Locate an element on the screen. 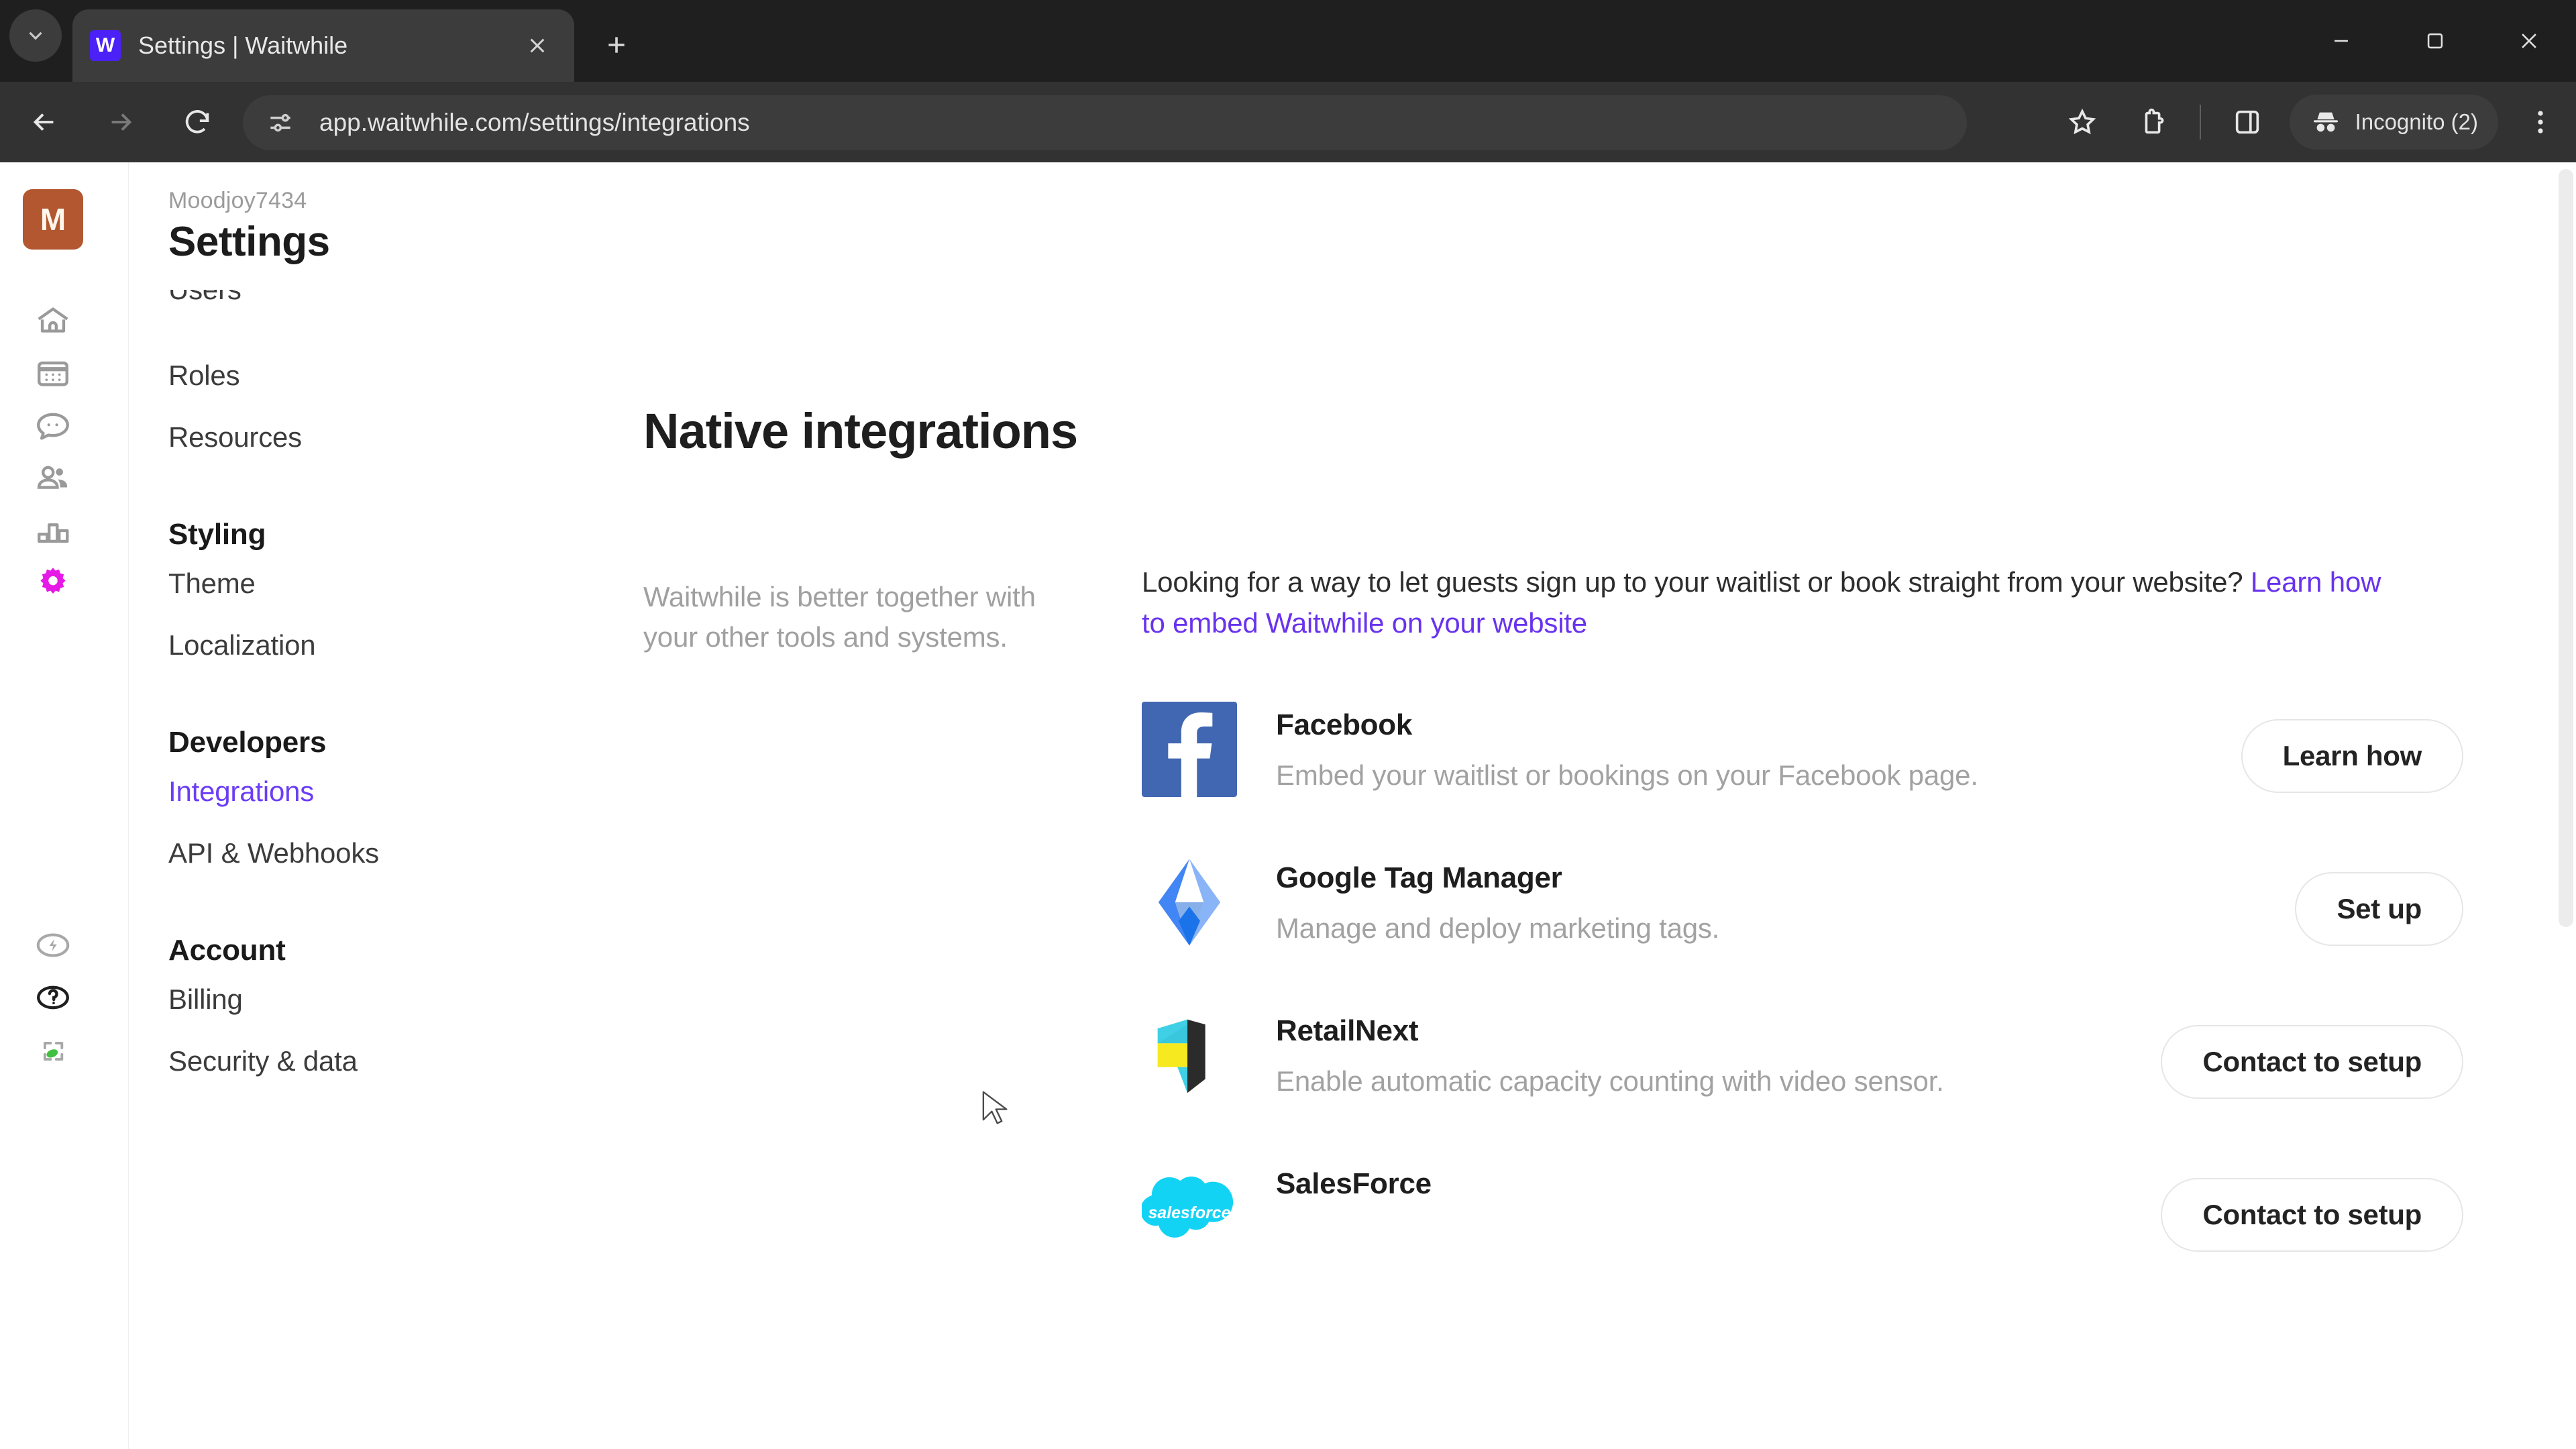  extensions-puzzle-icon is located at coordinates (2154, 121).